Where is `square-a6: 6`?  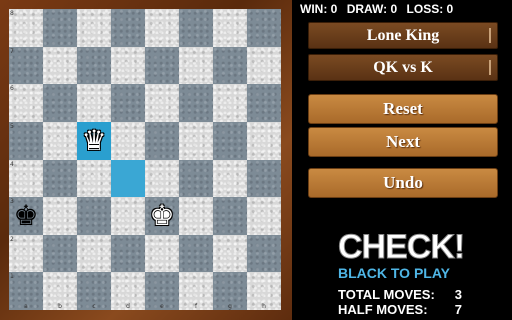 square-a6: 6 is located at coordinates (26, 103).